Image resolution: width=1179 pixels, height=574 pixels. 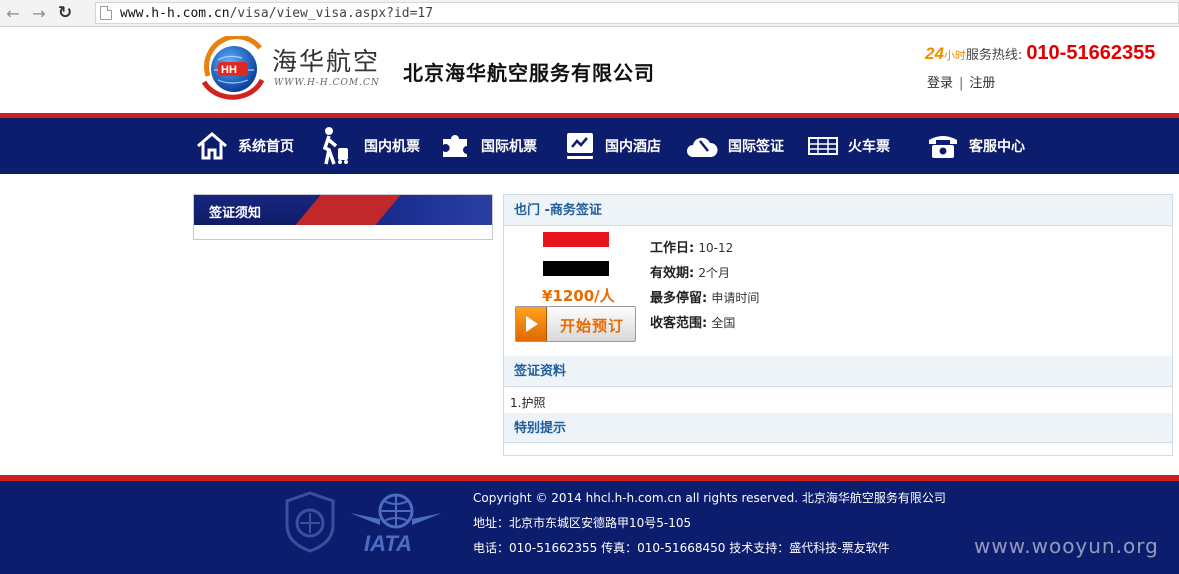 What do you see at coordinates (838, 371) in the screenshot?
I see `materials-header: 签证资料` at bounding box center [838, 371].